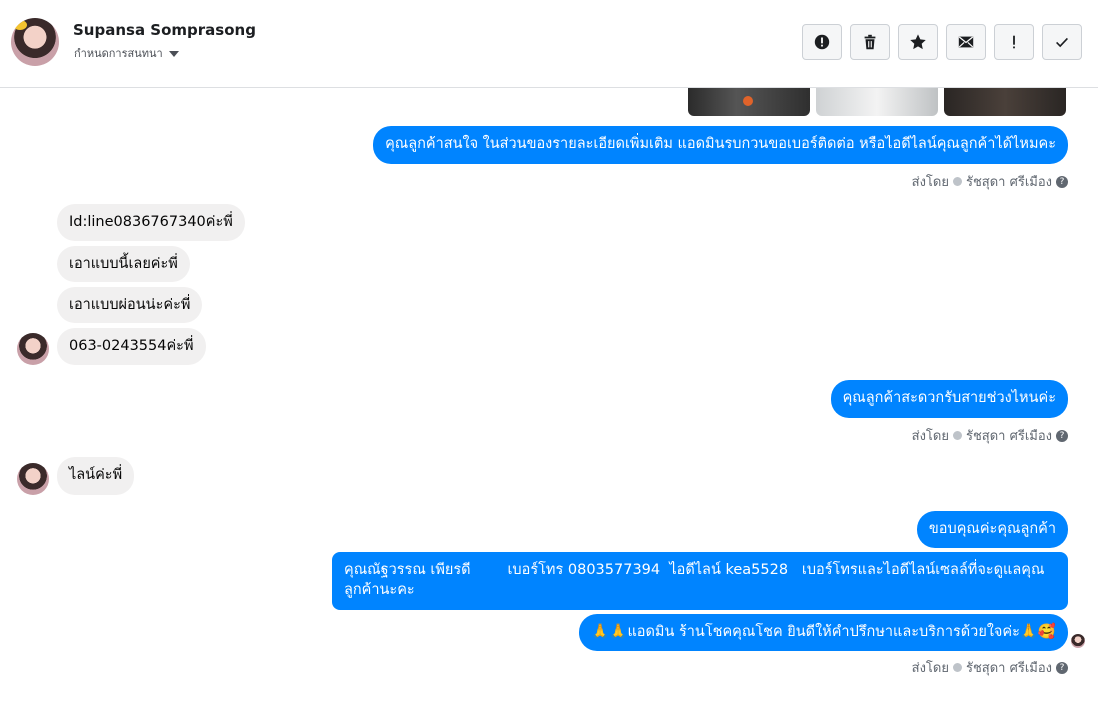 This screenshot has width=1098, height=708. I want to click on exclamation-icon, so click(1014, 42).